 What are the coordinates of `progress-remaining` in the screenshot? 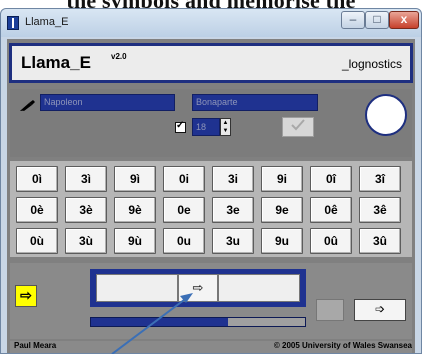 It's located at (266, 322).